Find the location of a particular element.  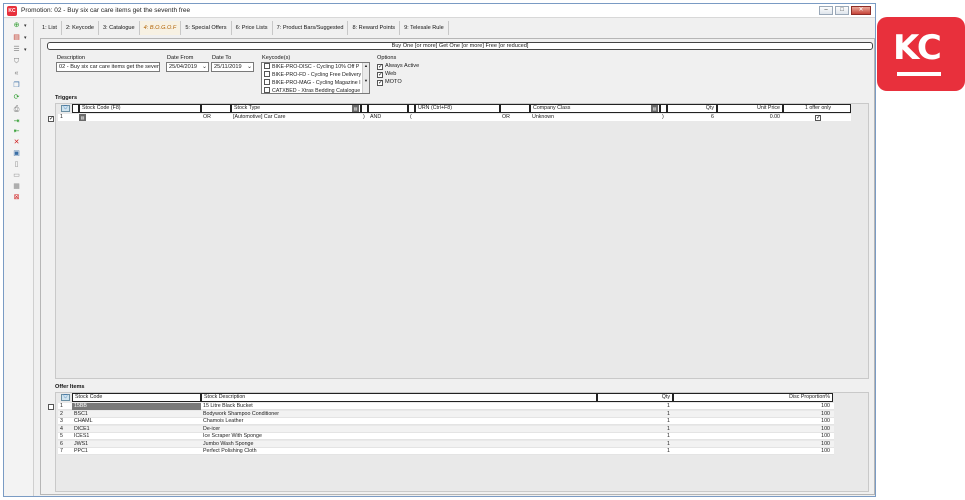

list-icon: ☰ is located at coordinates (16, 50).